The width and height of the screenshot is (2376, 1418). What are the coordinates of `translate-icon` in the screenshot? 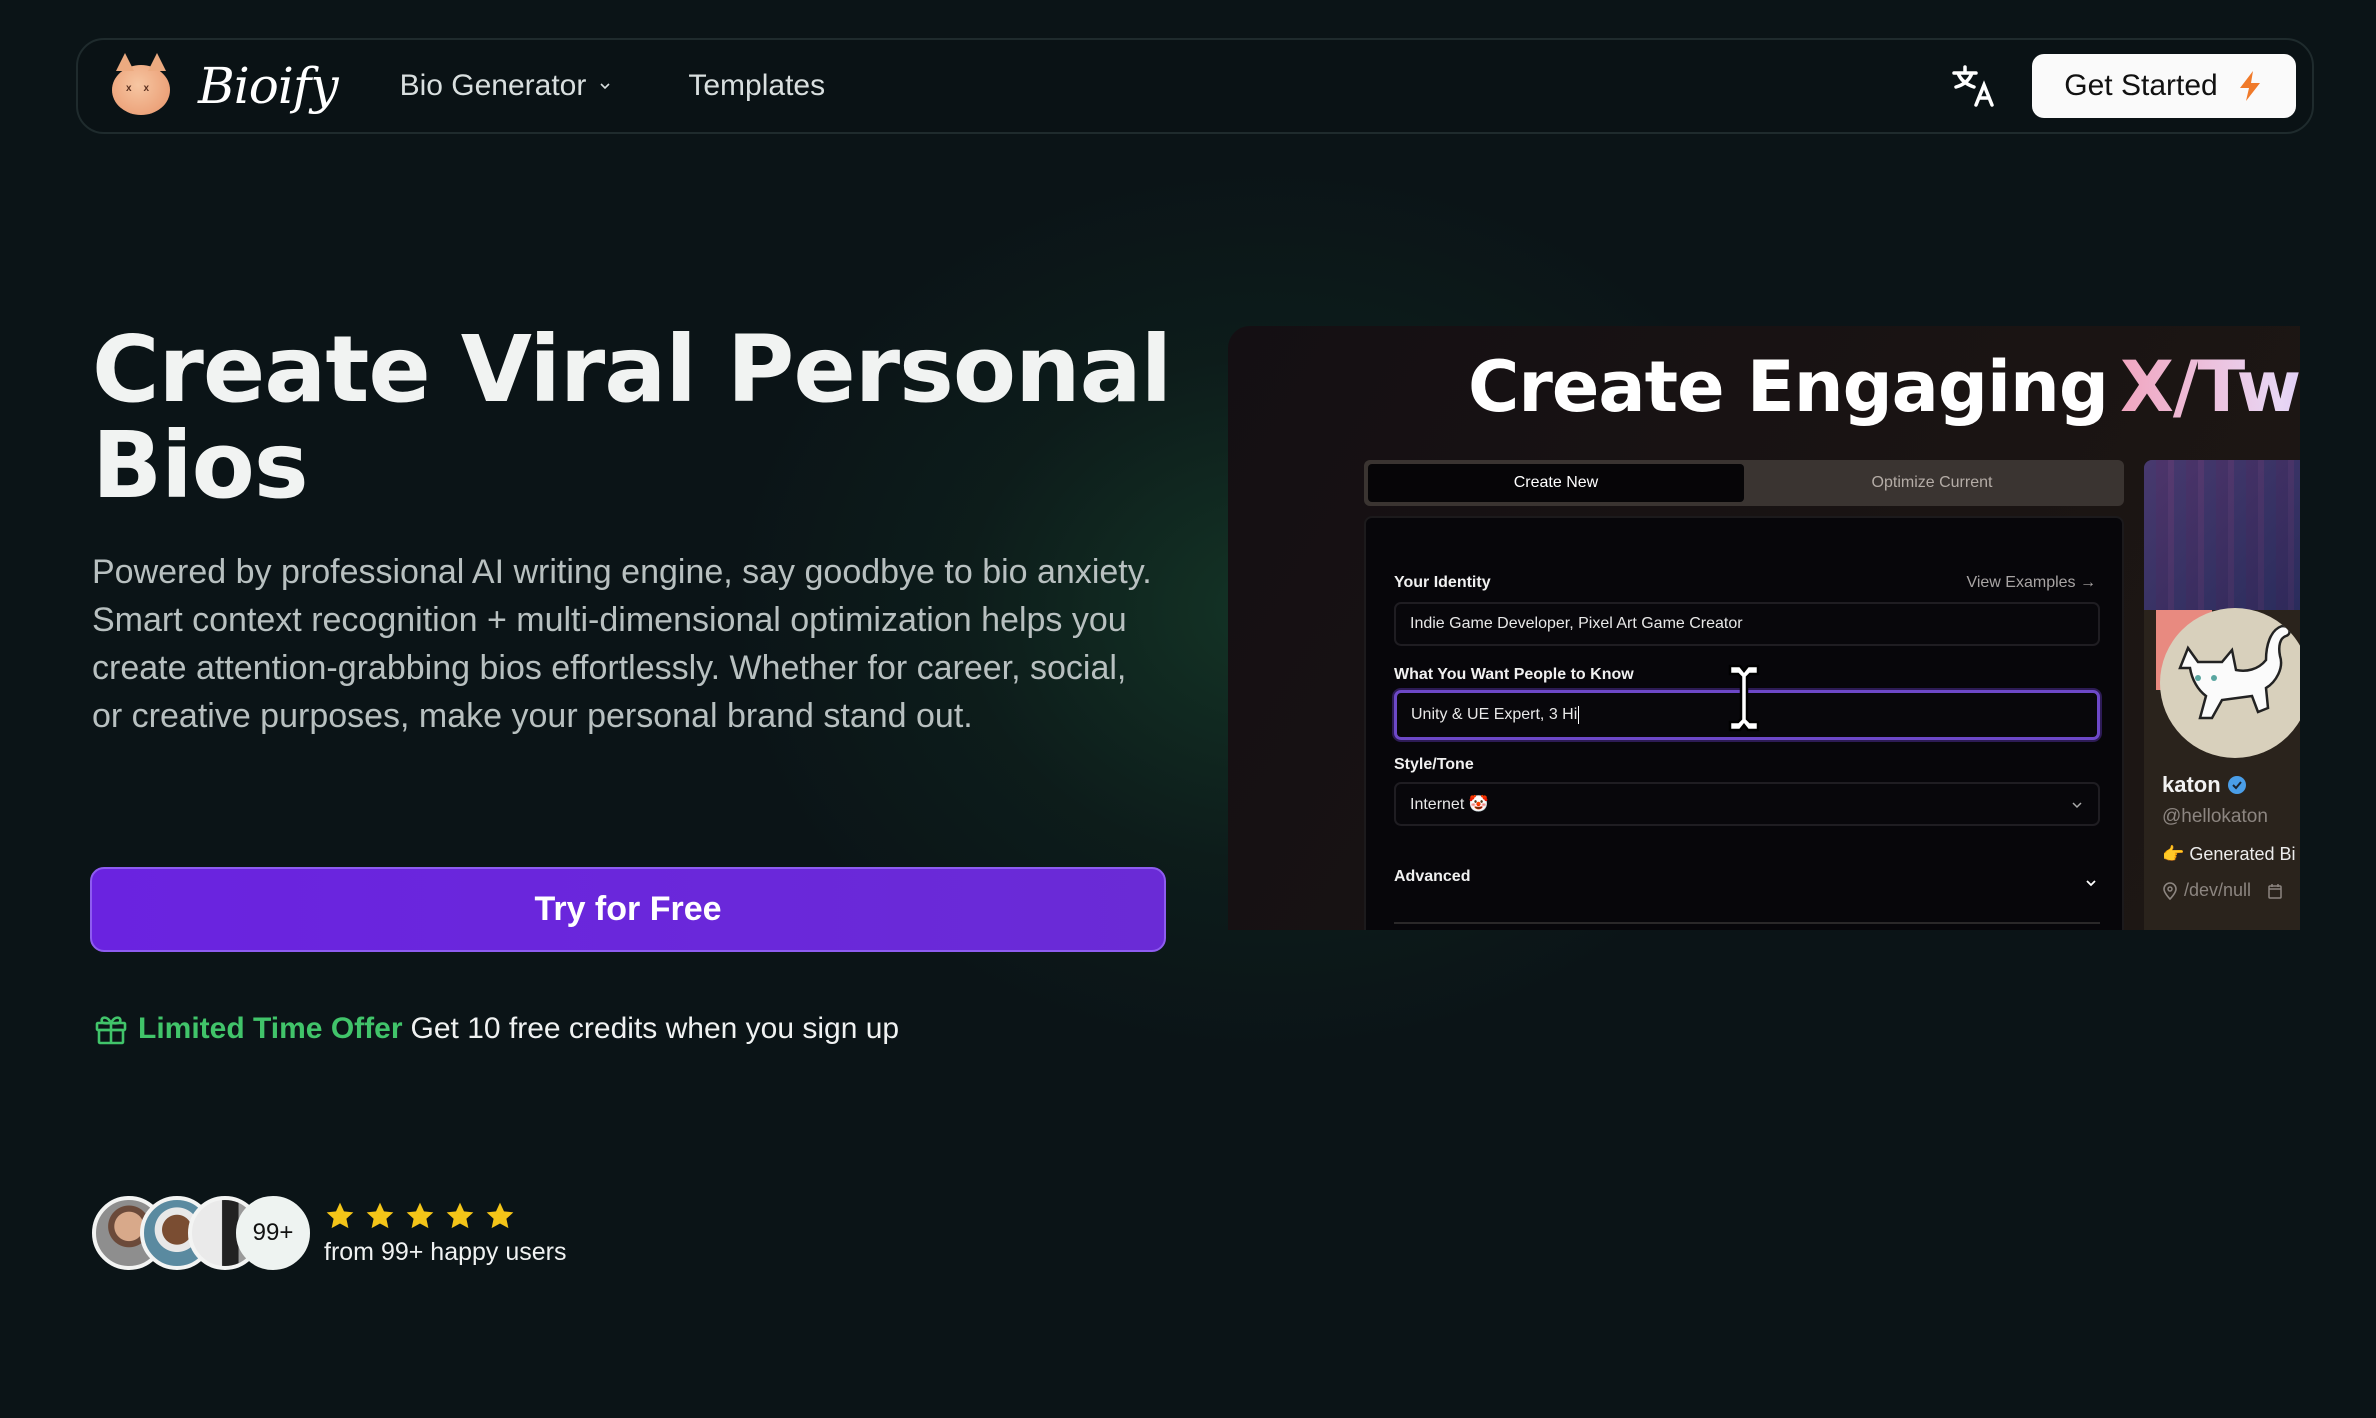 It's located at (1975, 86).